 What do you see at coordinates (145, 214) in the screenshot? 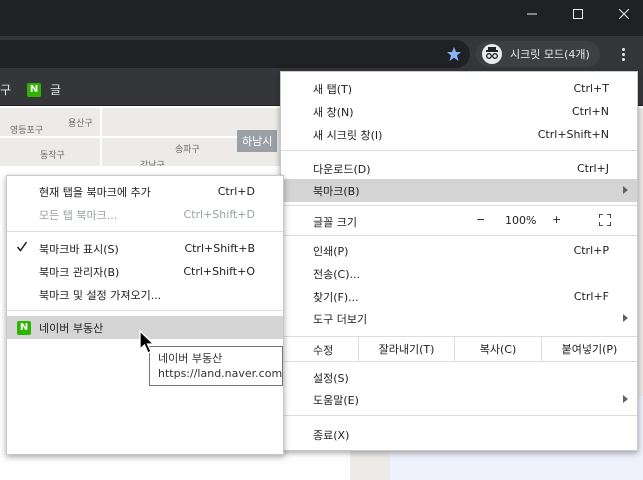
I see `submenu-bookmark-all-tabs: 모든 탭 북마크... Ctrl+Shift+D` at bounding box center [145, 214].